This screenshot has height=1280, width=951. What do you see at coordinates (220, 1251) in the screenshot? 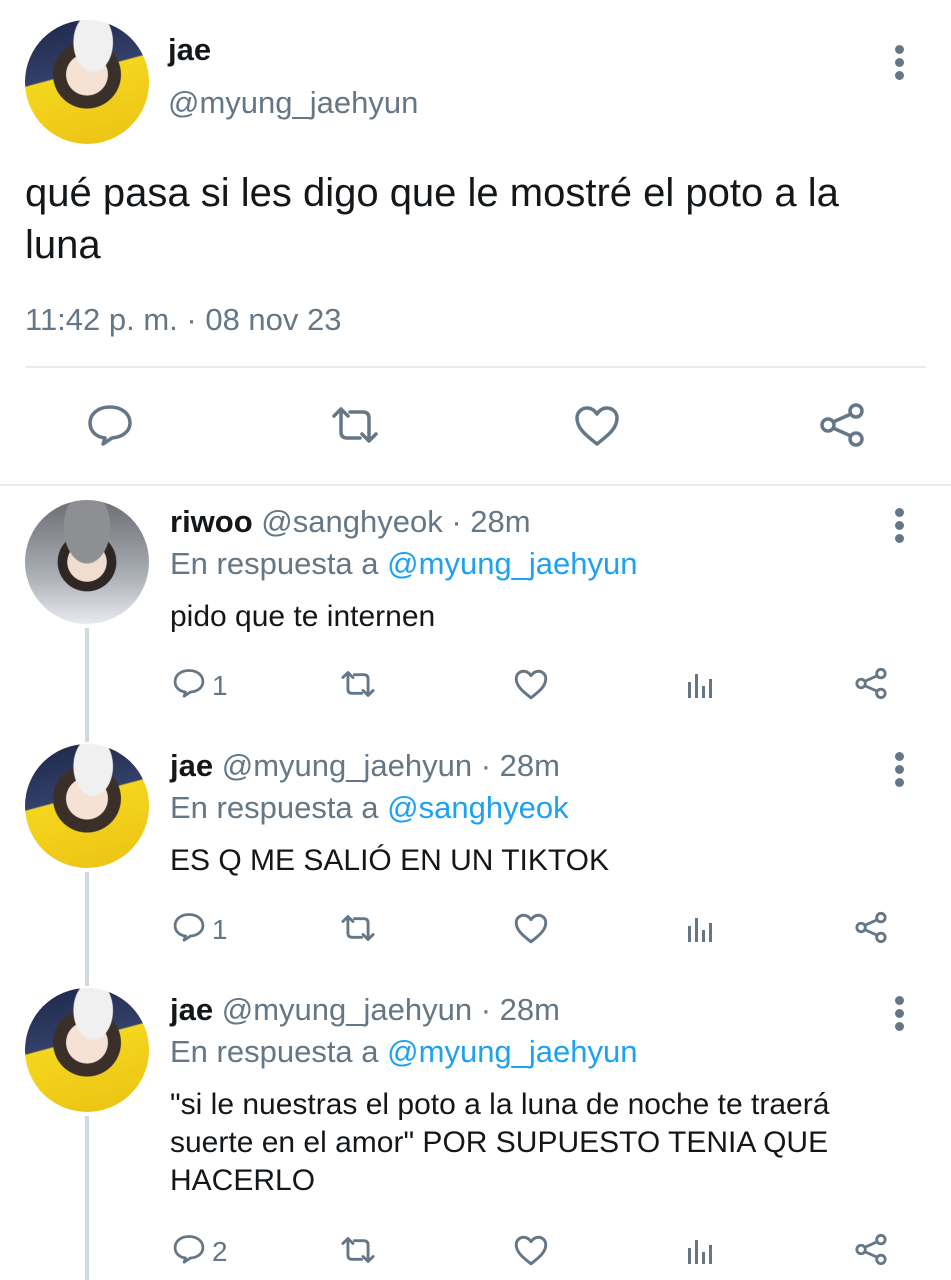
I see `reply-count: 2` at bounding box center [220, 1251].